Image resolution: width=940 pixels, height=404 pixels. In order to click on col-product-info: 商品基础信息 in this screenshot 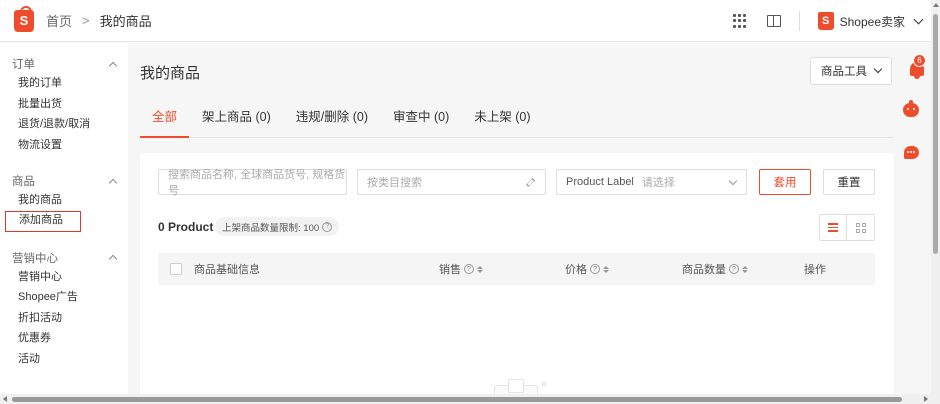, I will do `click(227, 269)`.